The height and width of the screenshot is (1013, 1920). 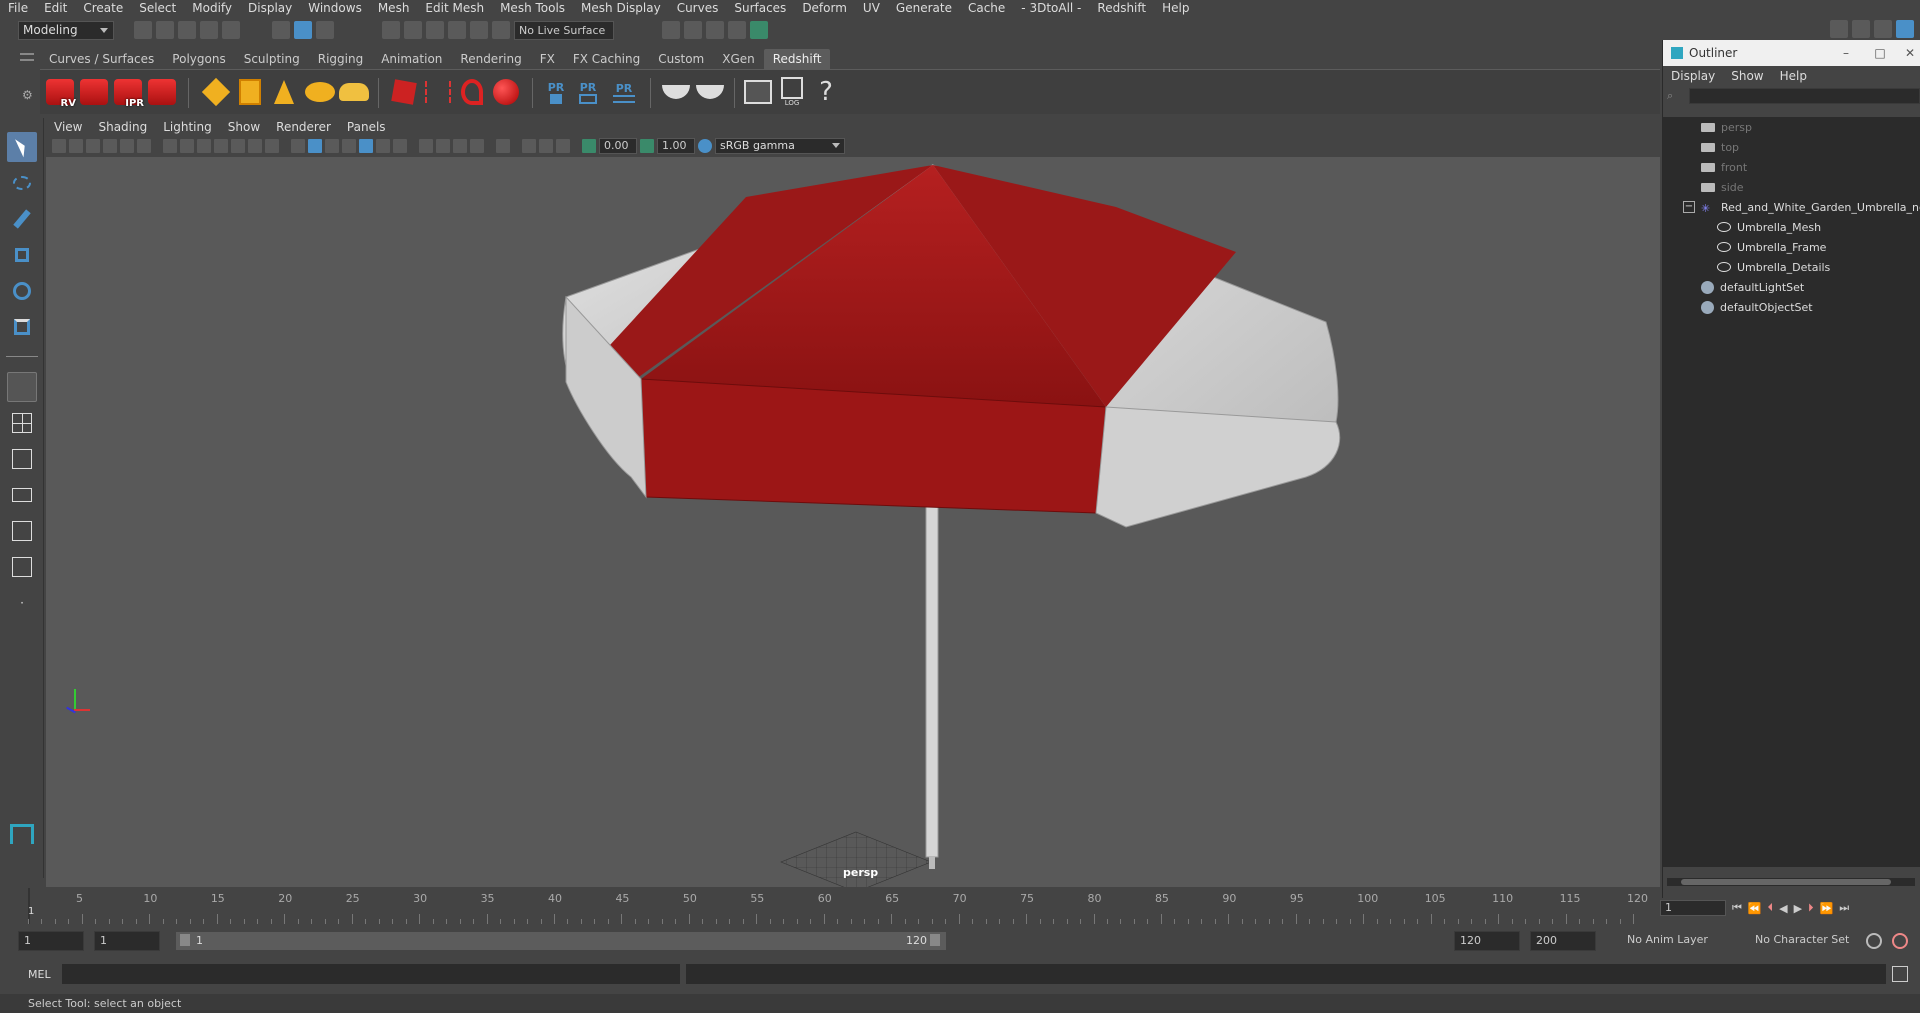 I want to click on graph-layout-icon, so click(x=22, y=531).